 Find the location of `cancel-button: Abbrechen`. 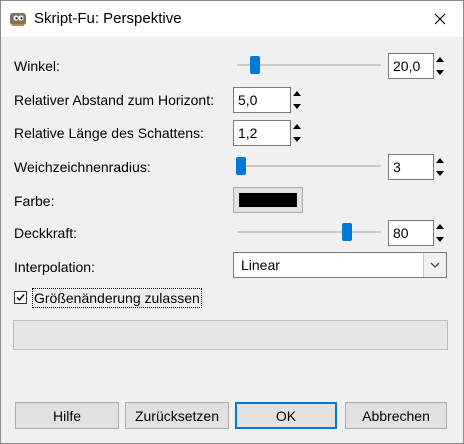

cancel-button: Abbrechen is located at coordinates (396, 415).